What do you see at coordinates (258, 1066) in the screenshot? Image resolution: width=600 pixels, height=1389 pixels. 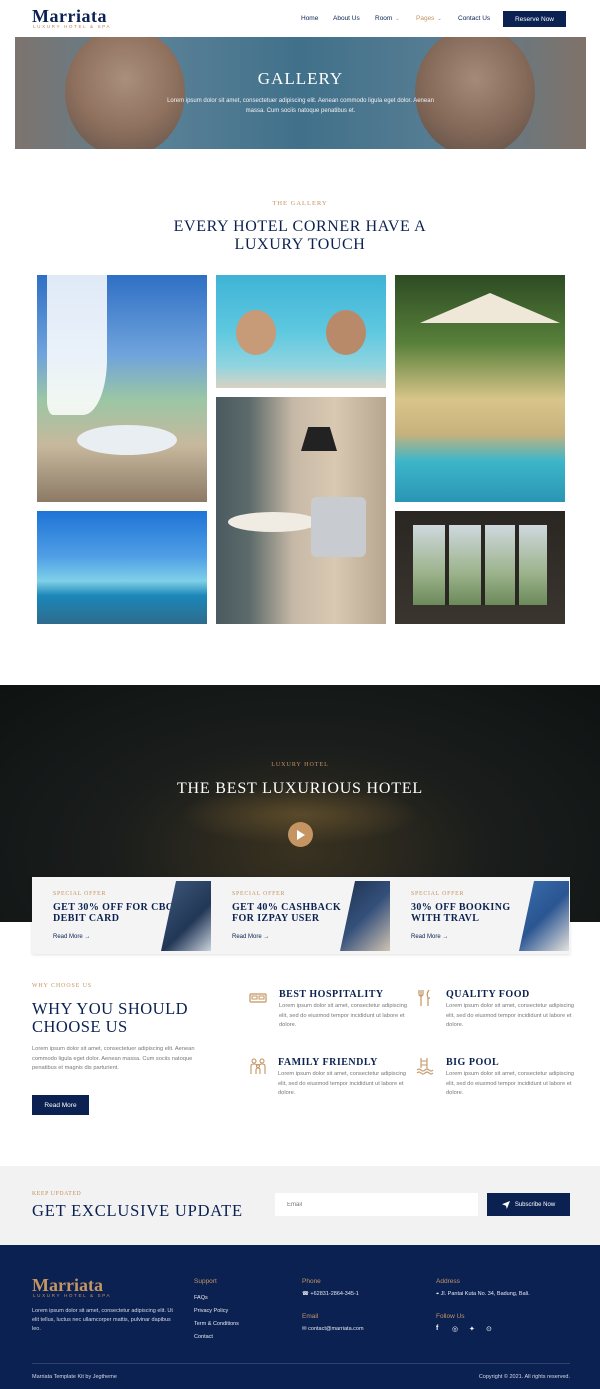 I see `family-icon` at bounding box center [258, 1066].